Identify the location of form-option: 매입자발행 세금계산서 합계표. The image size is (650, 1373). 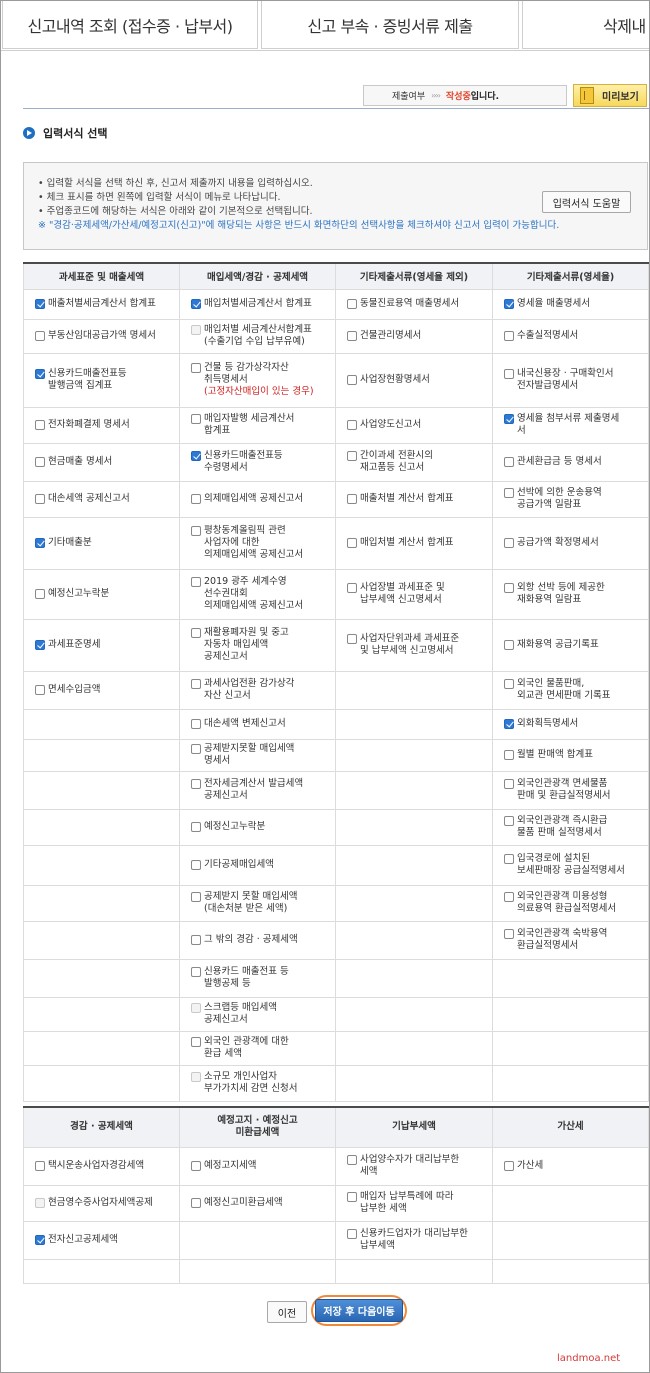
(257, 425).